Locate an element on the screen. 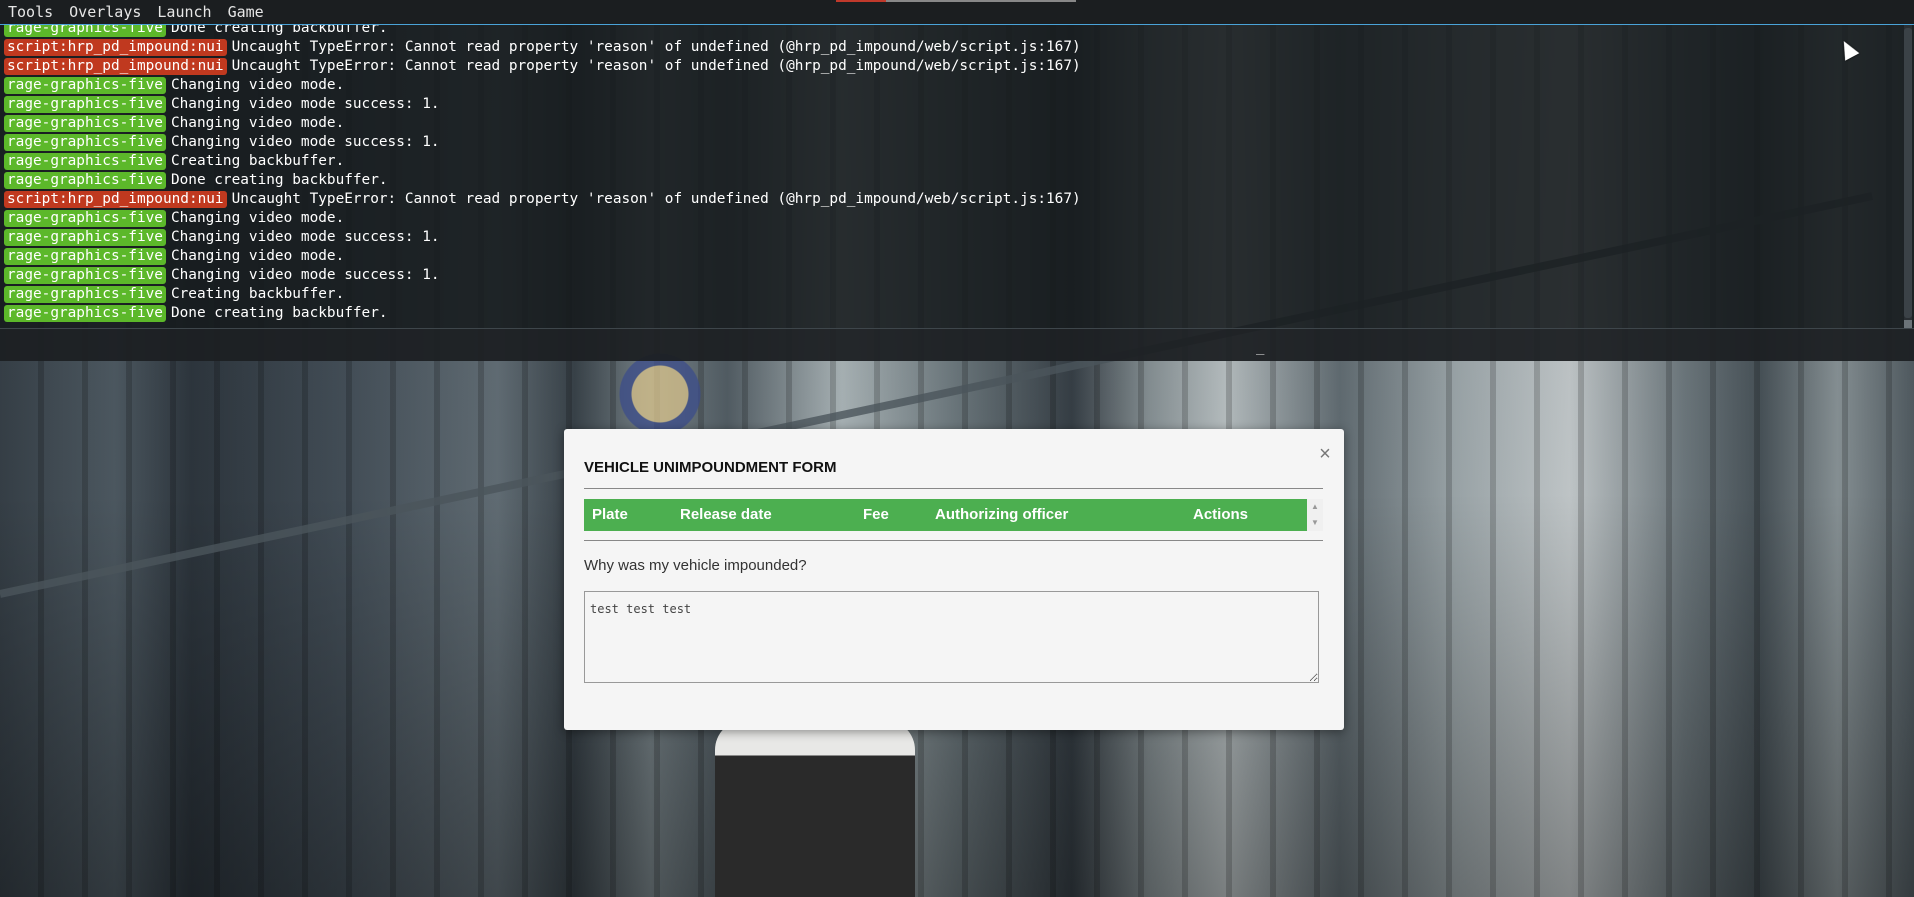 The height and width of the screenshot is (897, 1914). table-scrollbar: ▲ ▼ is located at coordinates (1315, 515).